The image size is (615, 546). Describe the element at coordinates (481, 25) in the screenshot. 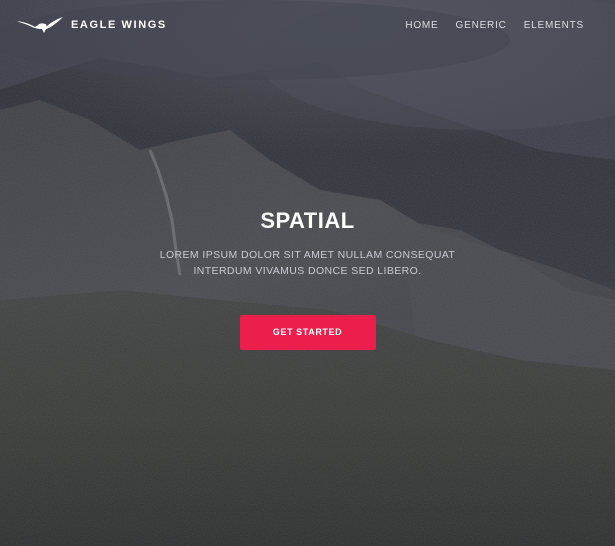

I see `nav-item-generic: GENERIC` at that location.